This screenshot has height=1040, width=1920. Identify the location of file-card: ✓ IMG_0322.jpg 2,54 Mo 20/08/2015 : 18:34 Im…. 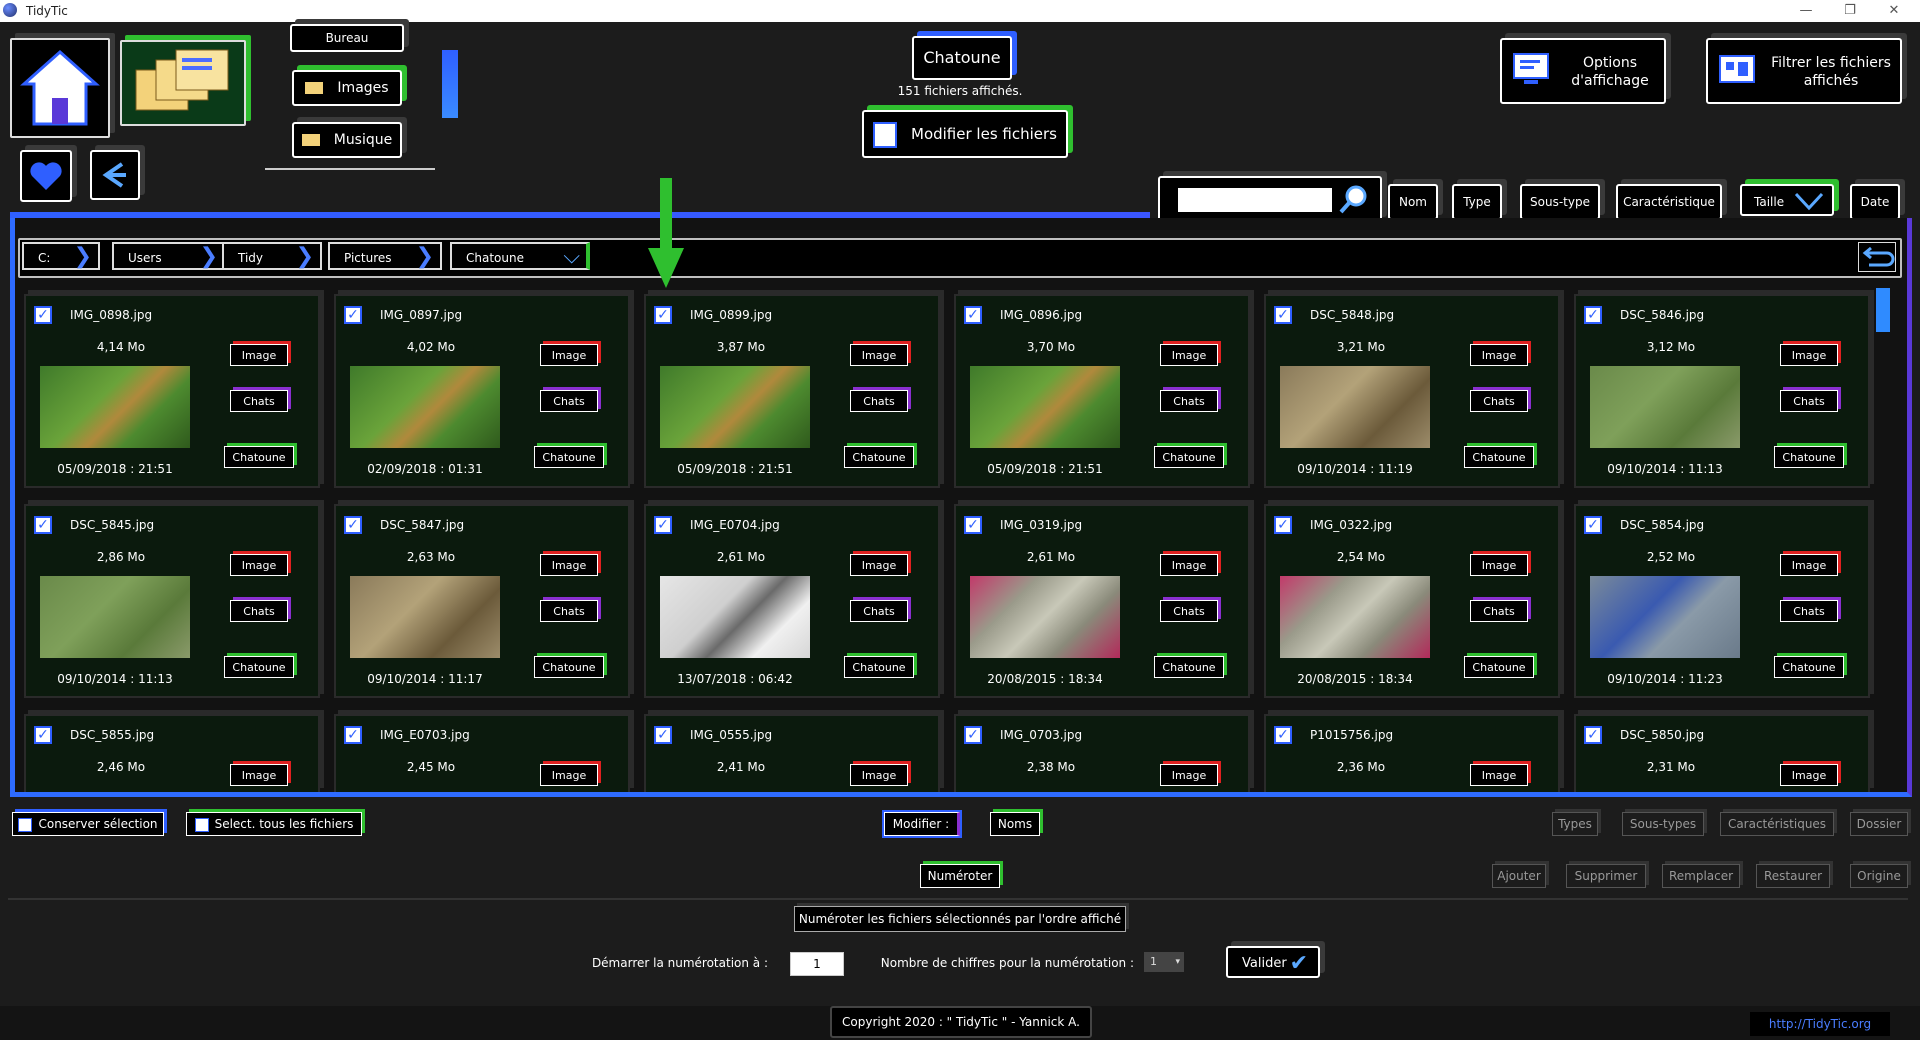
(1412, 601).